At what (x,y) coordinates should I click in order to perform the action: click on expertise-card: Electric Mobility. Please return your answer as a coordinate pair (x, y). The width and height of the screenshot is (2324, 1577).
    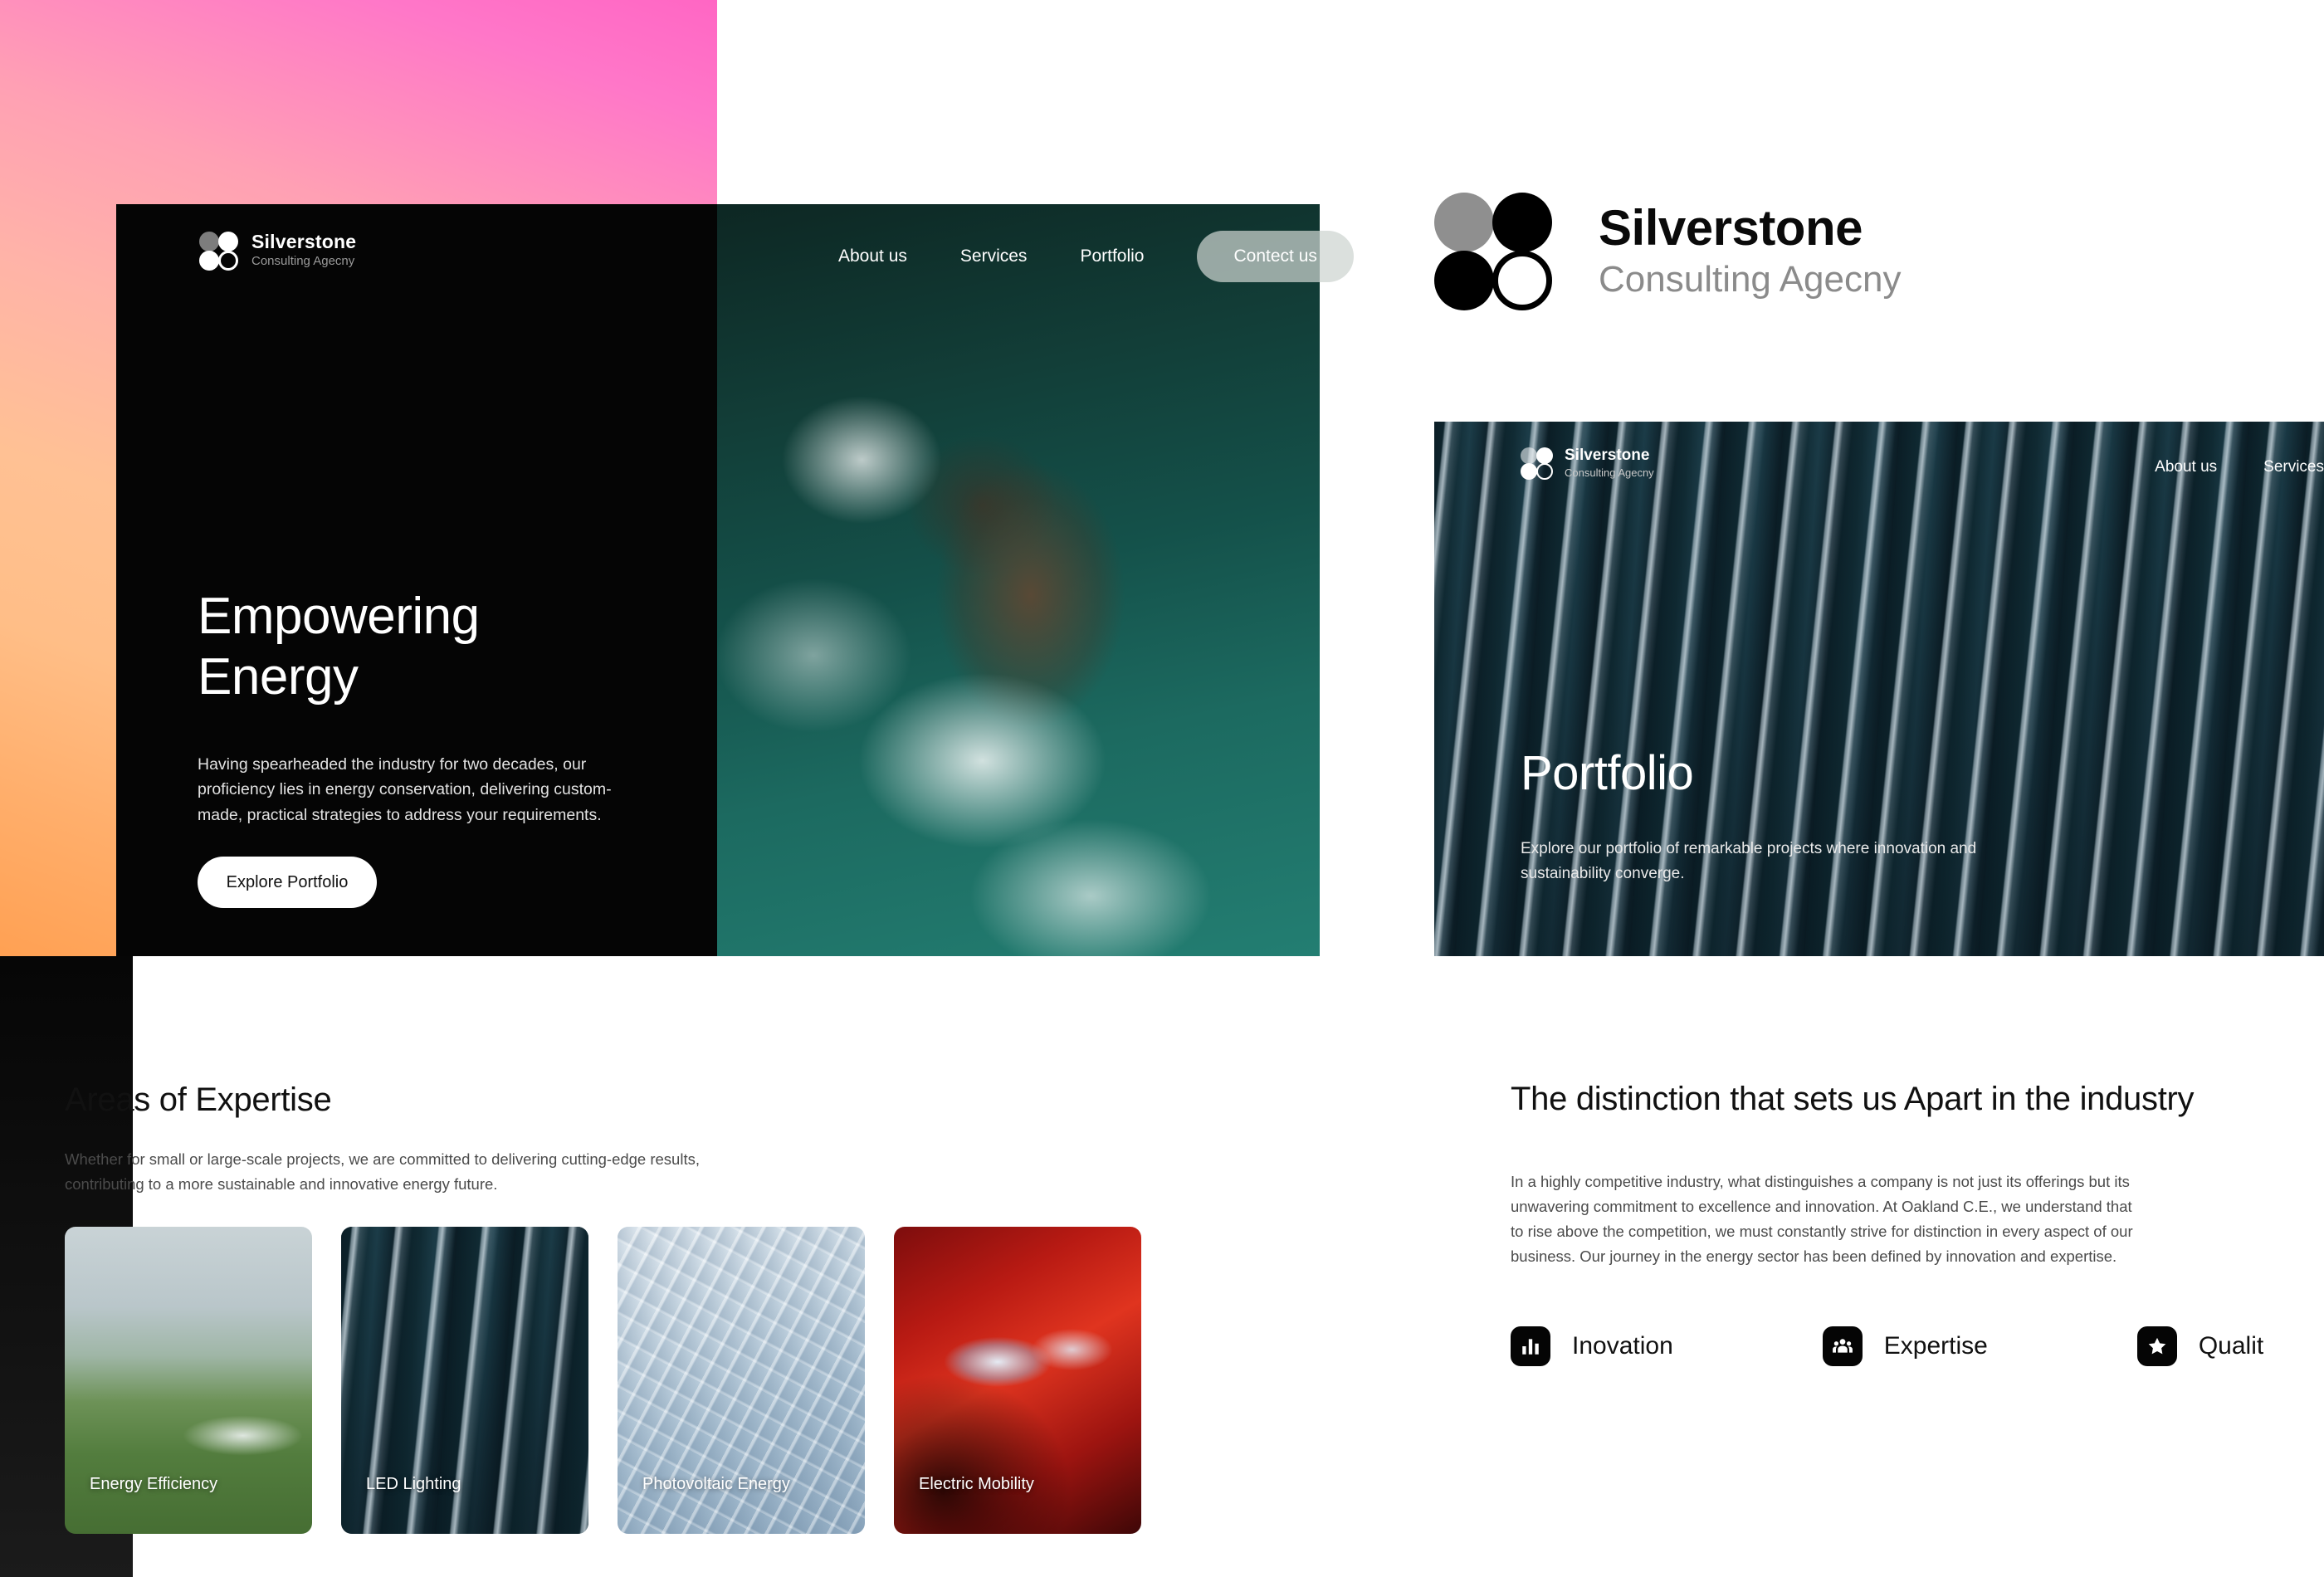
    Looking at the image, I should click on (1018, 1380).